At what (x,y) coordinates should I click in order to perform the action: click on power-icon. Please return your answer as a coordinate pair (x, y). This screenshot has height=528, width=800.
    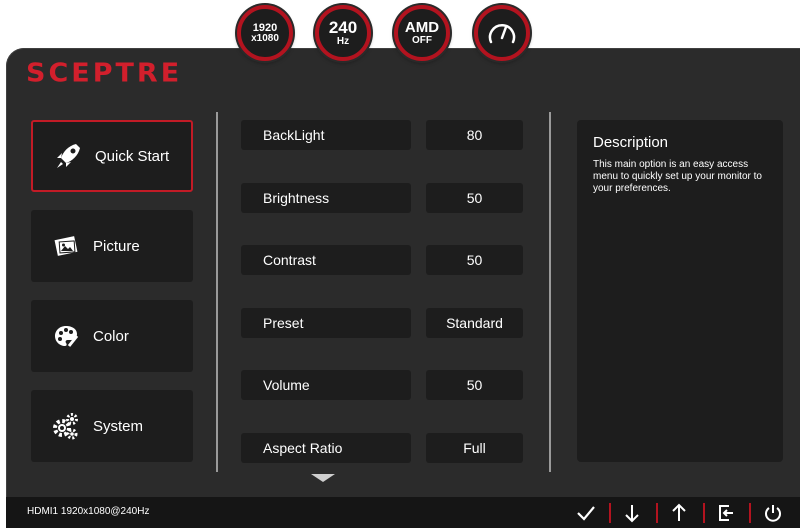
    Looking at the image, I should click on (773, 513).